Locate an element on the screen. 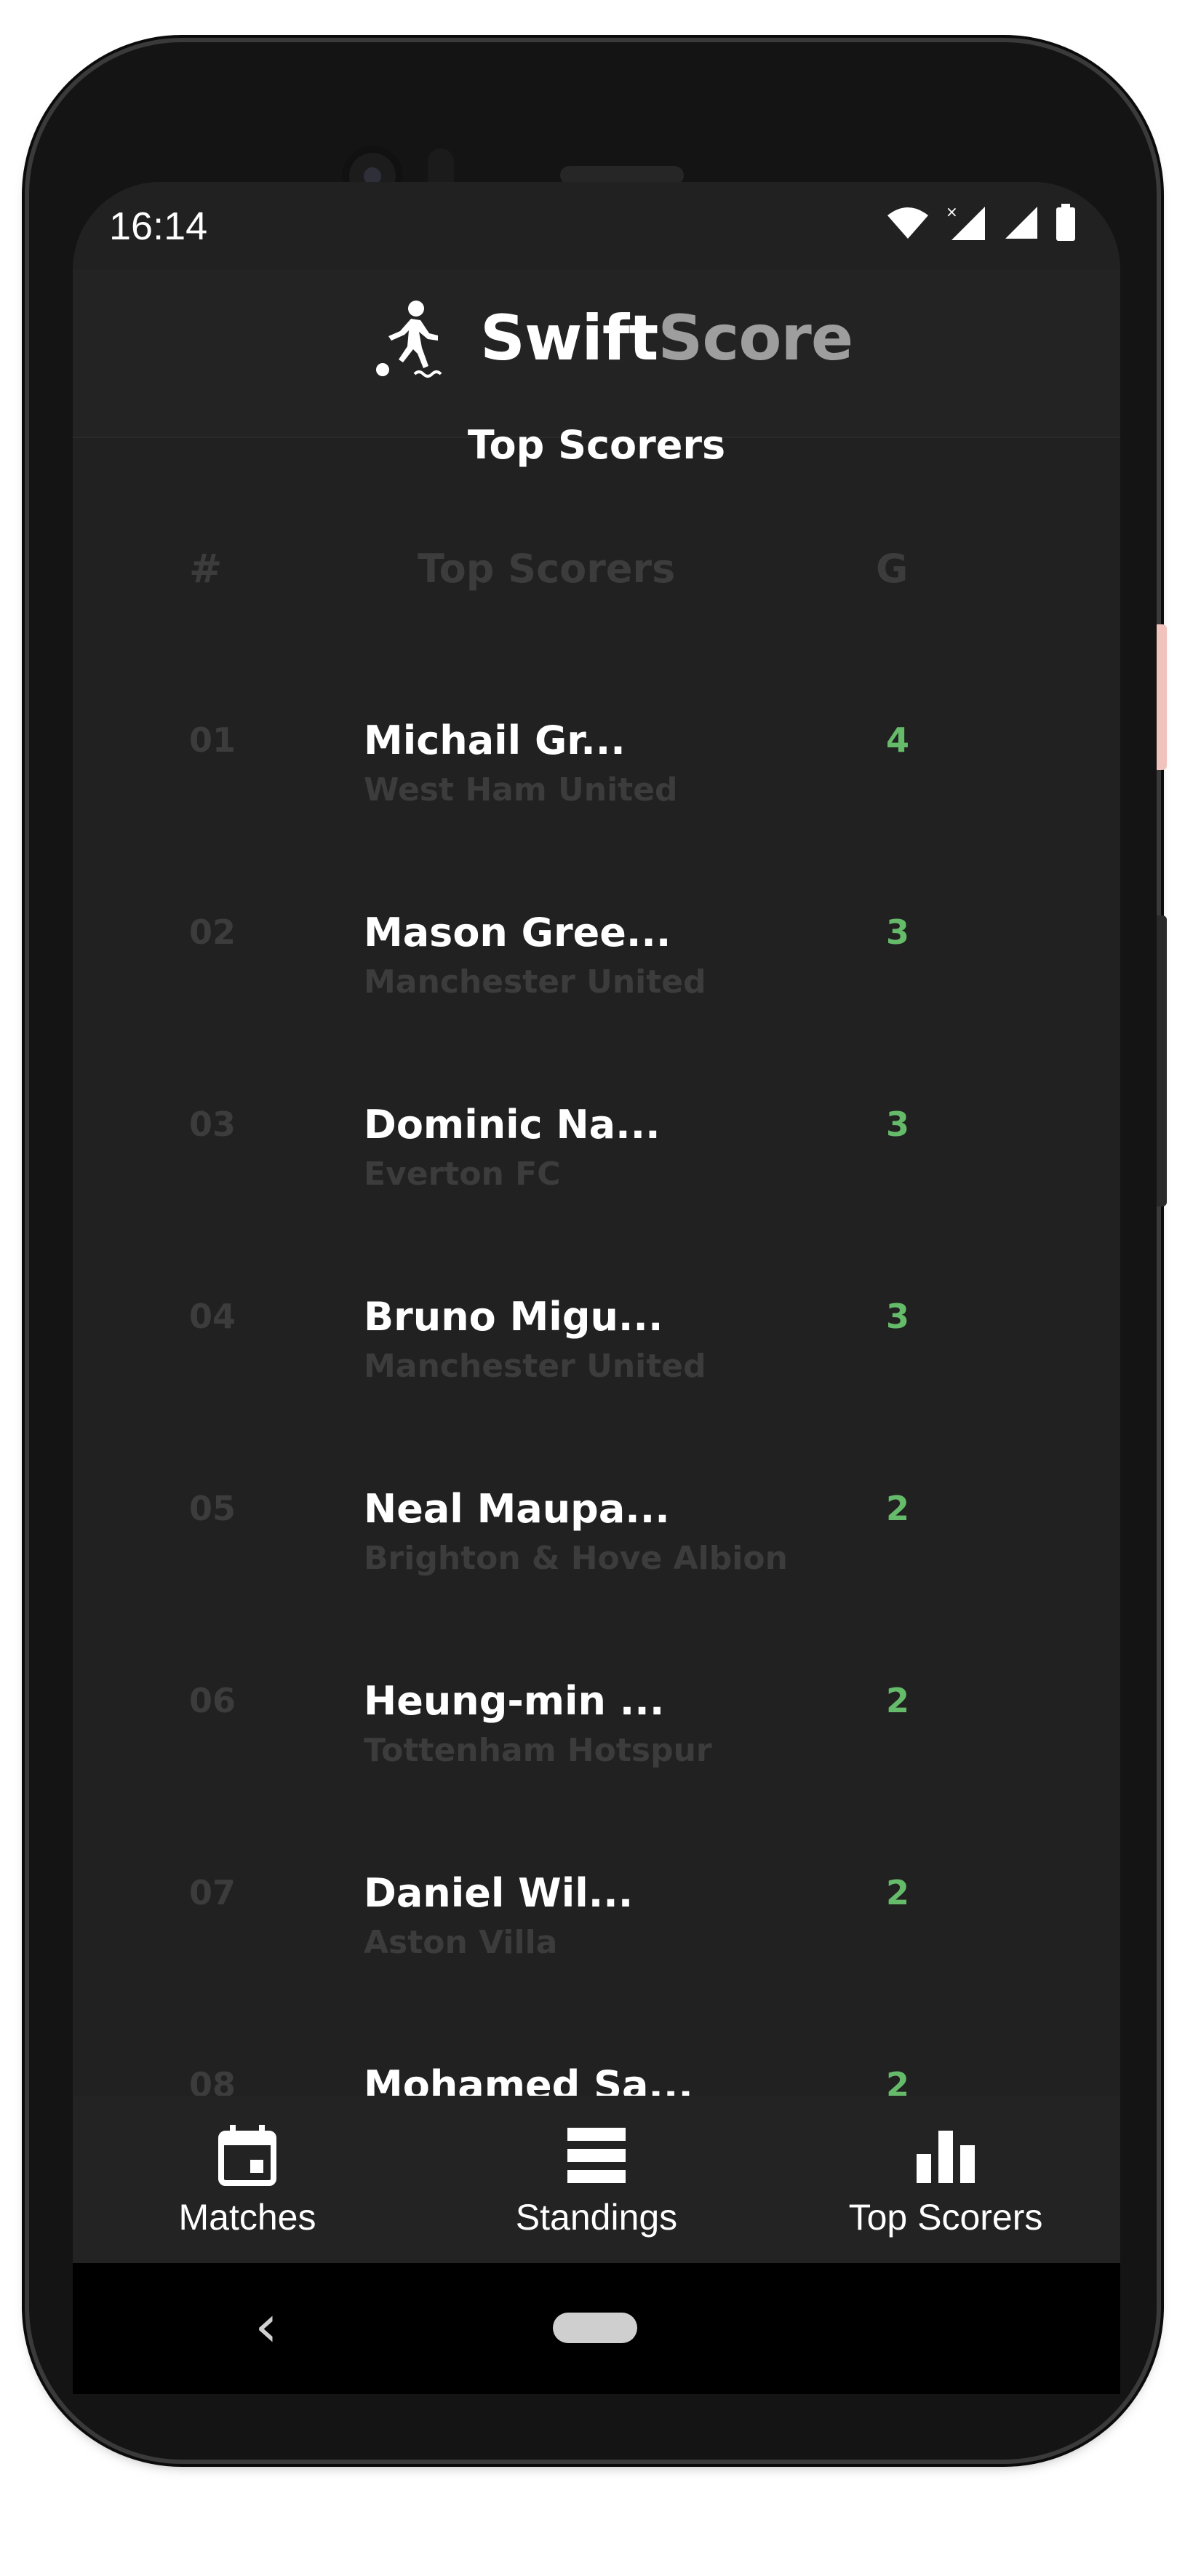 This screenshot has width=1193, height=2576. rank-number: 07 is located at coordinates (213, 1892).